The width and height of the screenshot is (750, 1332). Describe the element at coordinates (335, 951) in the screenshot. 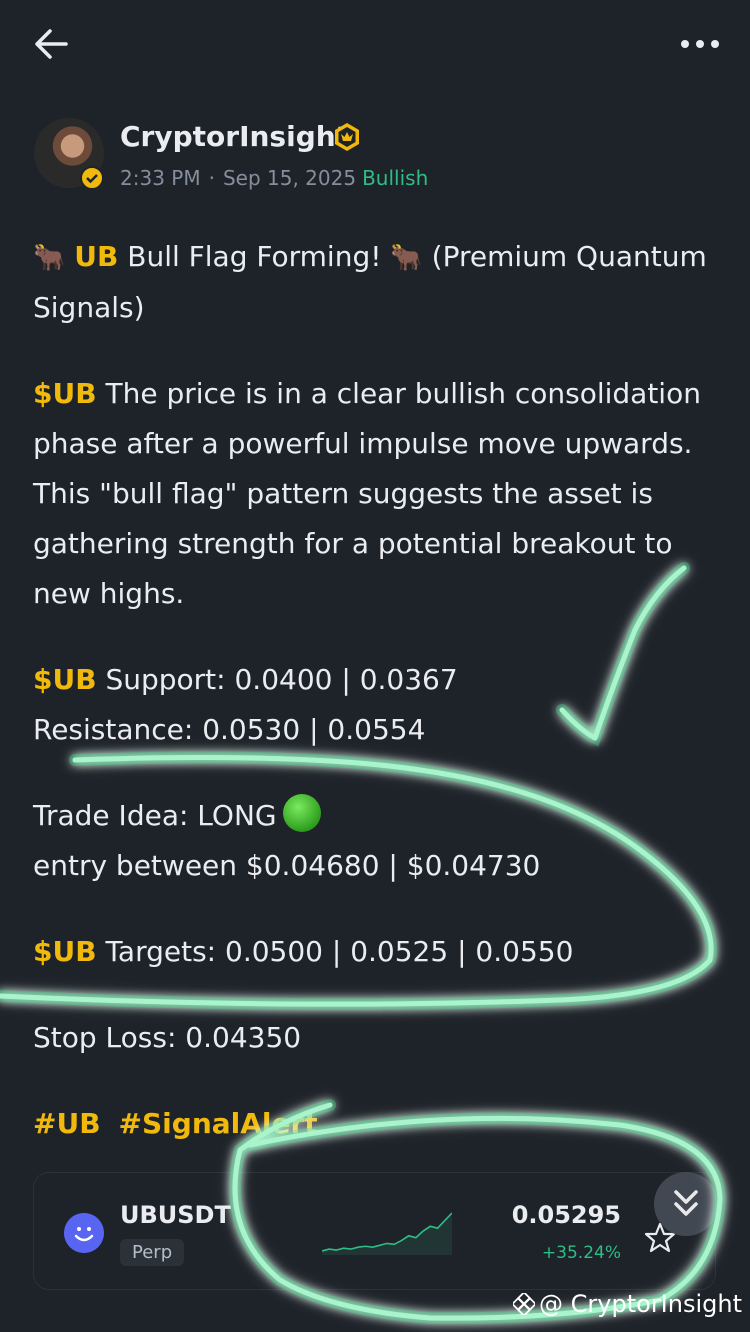

I see `targets-text: Targets: 0.0500 | 0.0525 | 0.0550` at that location.